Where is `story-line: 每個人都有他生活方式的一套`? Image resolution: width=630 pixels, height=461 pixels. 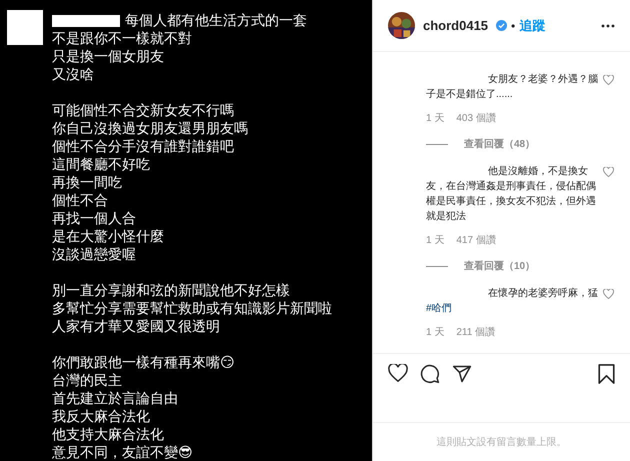 story-line: 每個人都有他生活方式的一套 is located at coordinates (216, 21).